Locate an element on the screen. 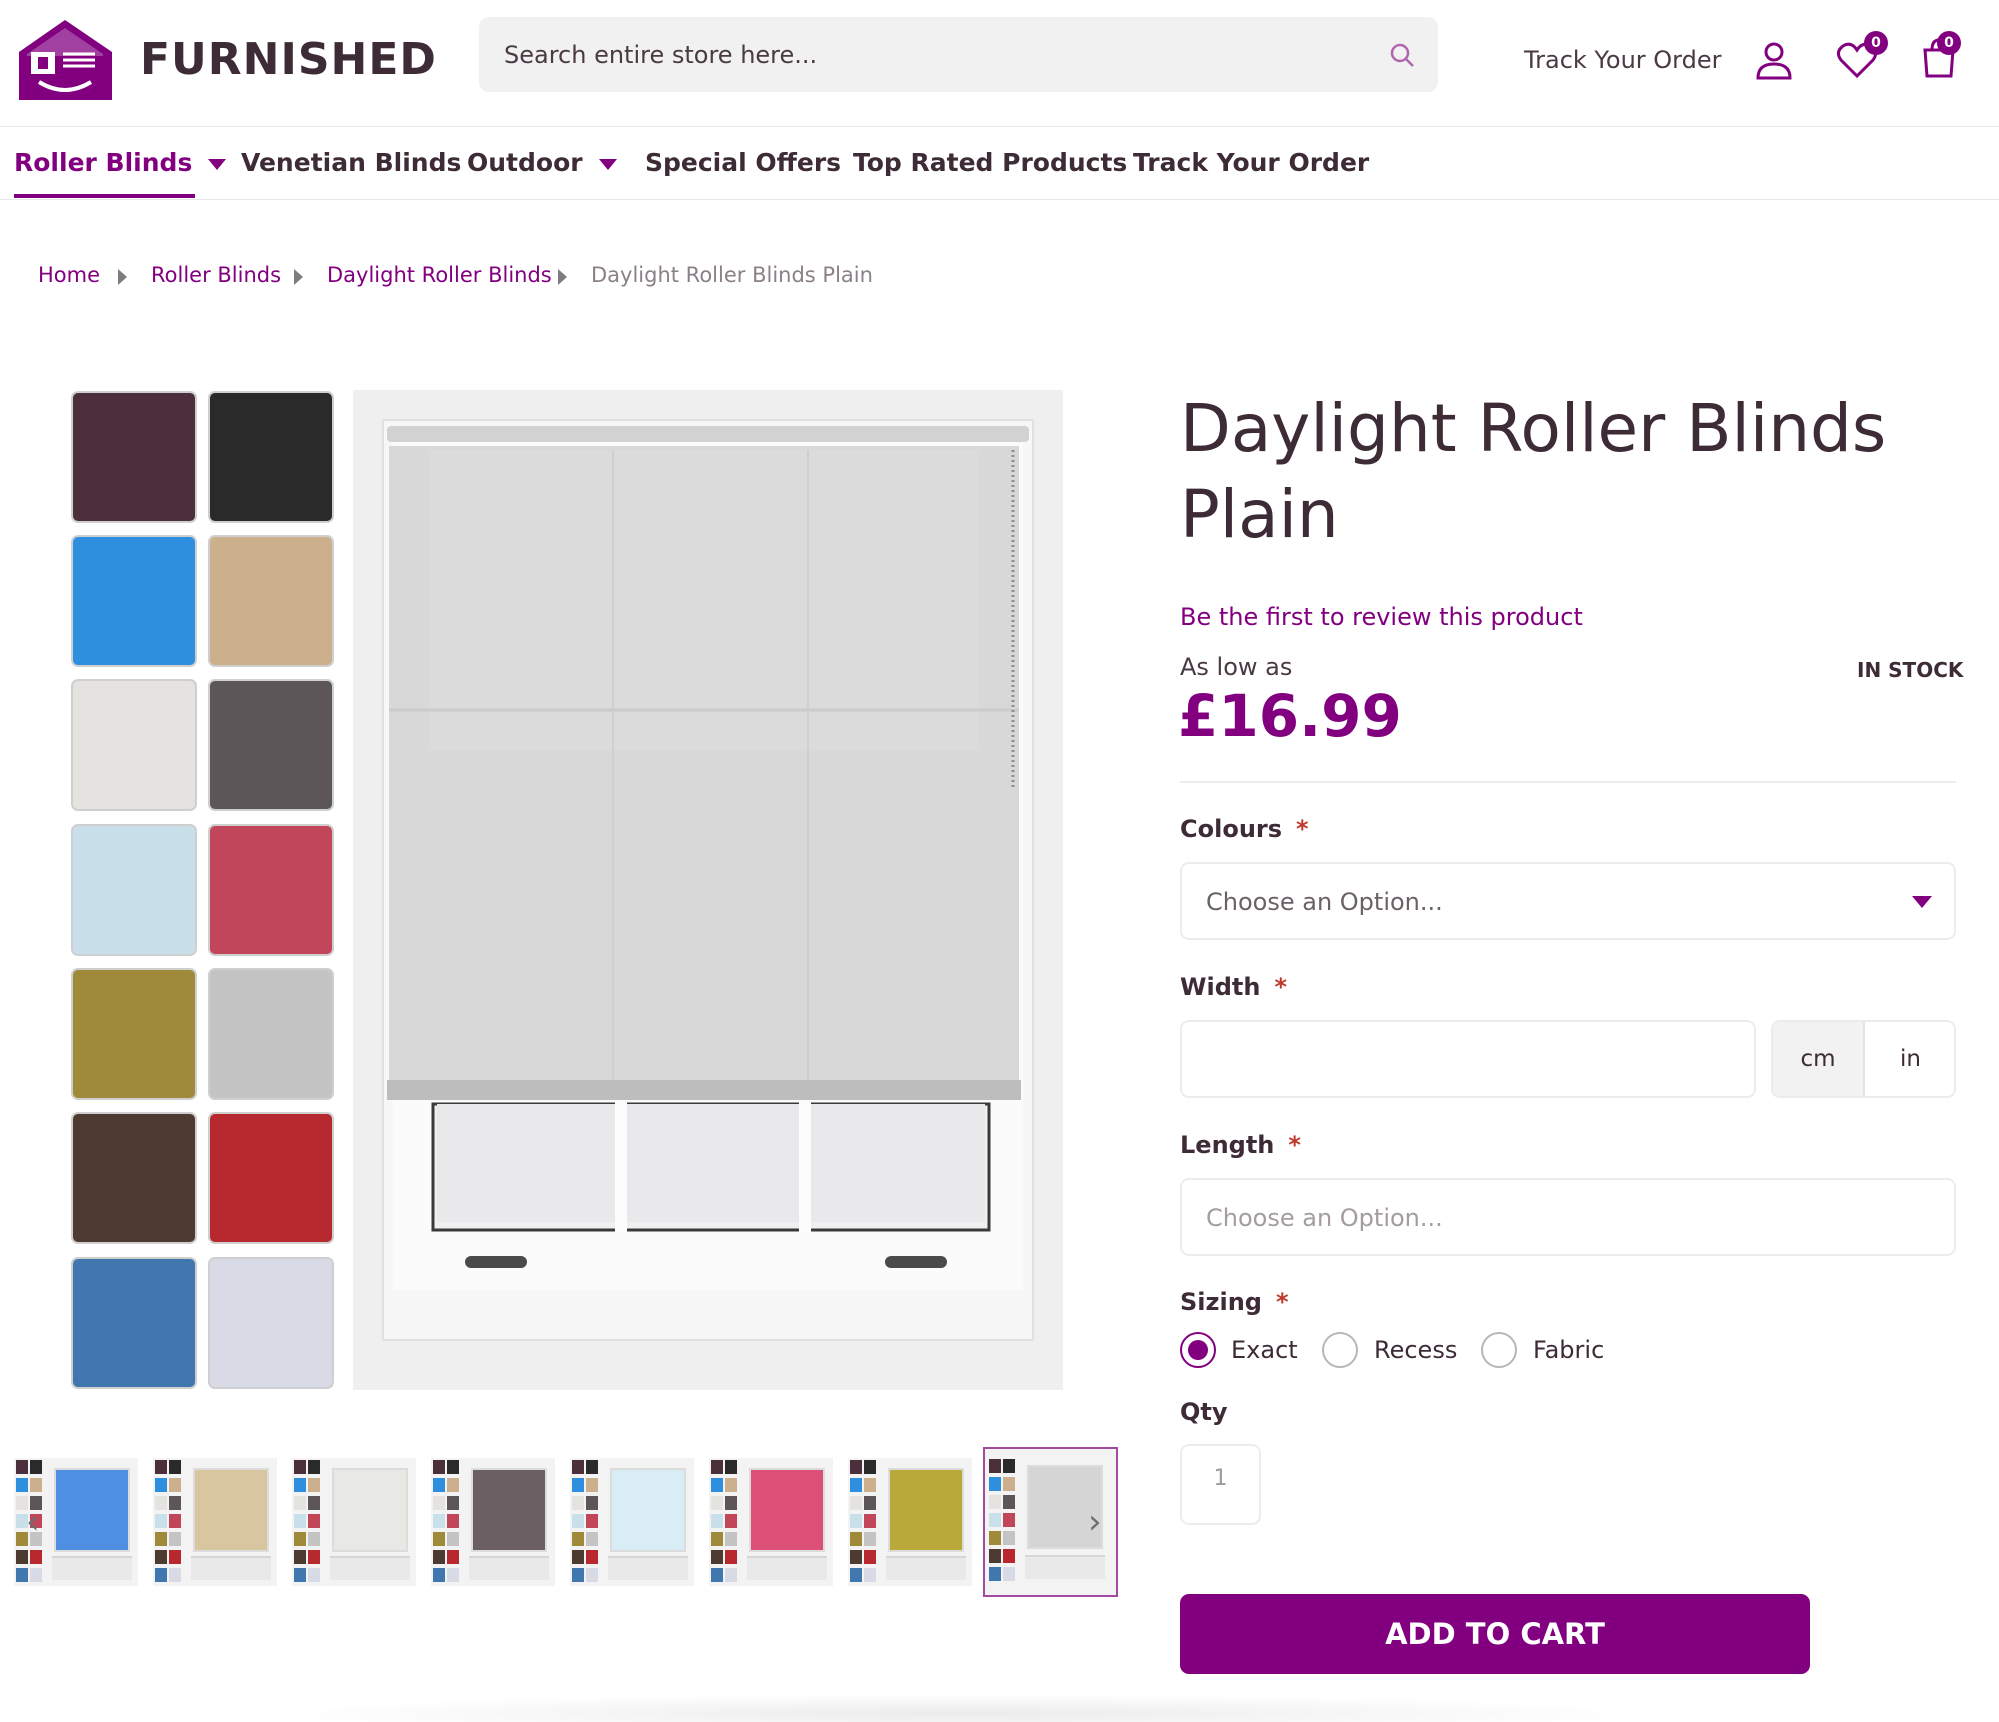 The width and height of the screenshot is (1999, 1722). nav-item-roller-blinds: Roller Blinds is located at coordinates (120, 162).